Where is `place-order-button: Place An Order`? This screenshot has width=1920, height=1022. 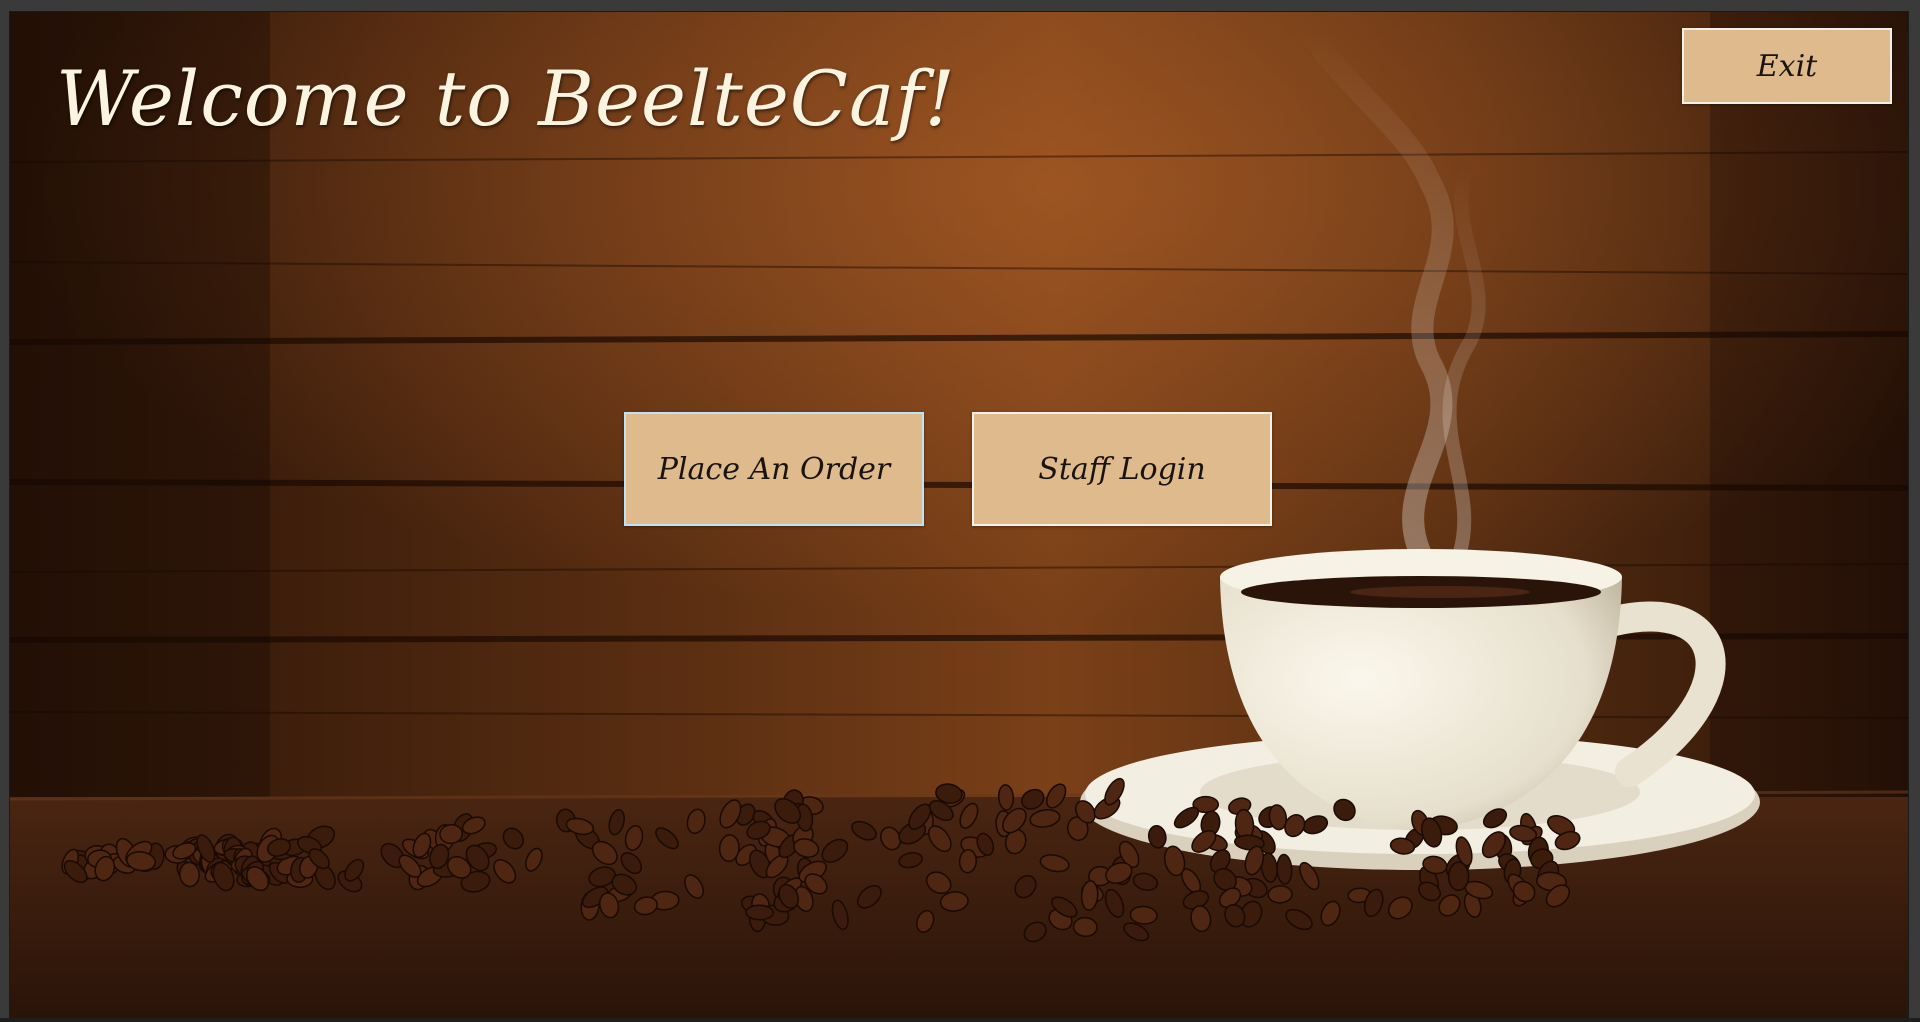
place-order-button: Place An Order is located at coordinates (774, 469).